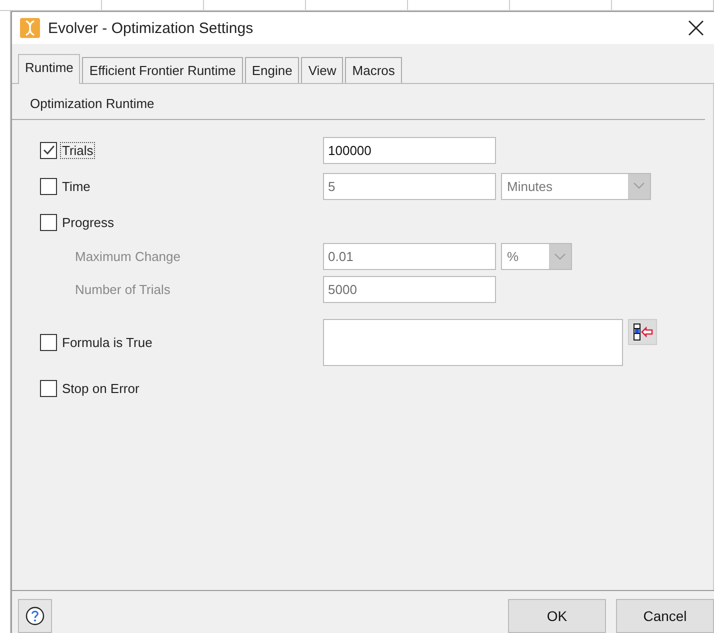  What do you see at coordinates (162, 70) in the screenshot?
I see `tab: Efficient Frontier Runtime` at bounding box center [162, 70].